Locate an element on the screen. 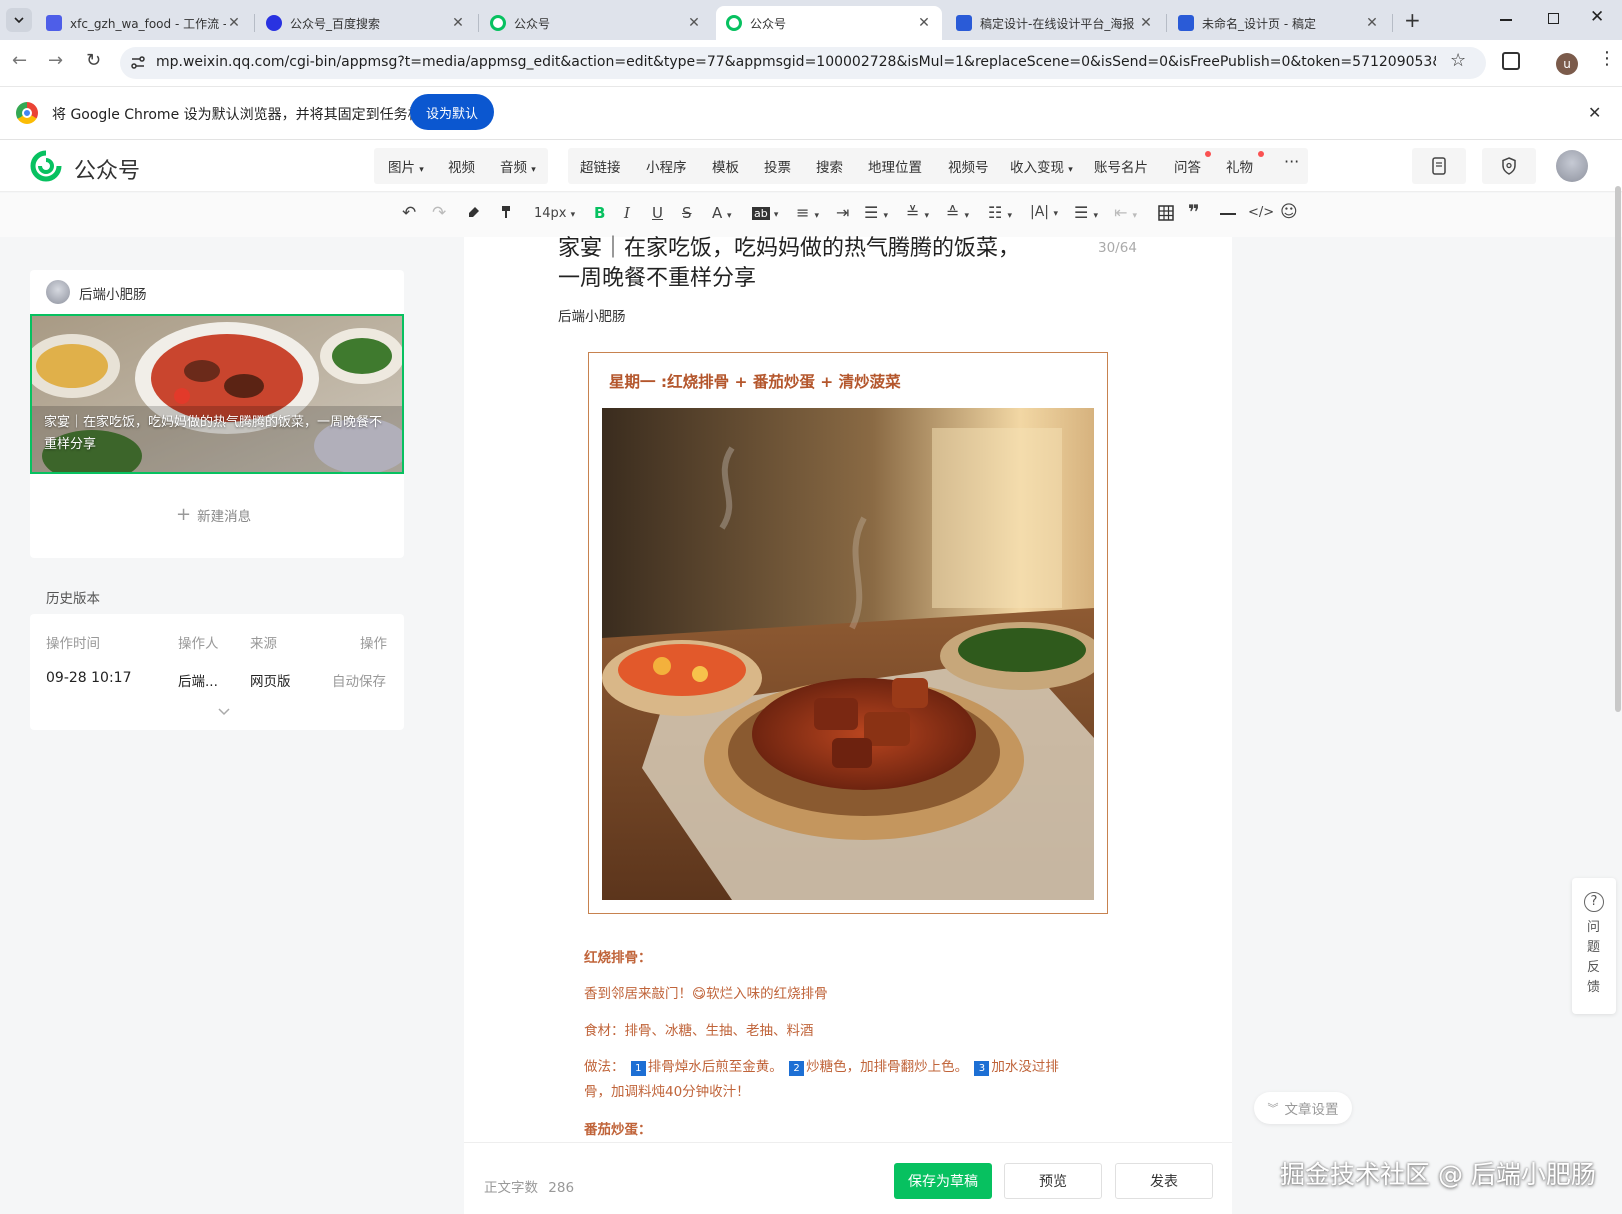  redo-icon: ↷ is located at coordinates (439, 213).